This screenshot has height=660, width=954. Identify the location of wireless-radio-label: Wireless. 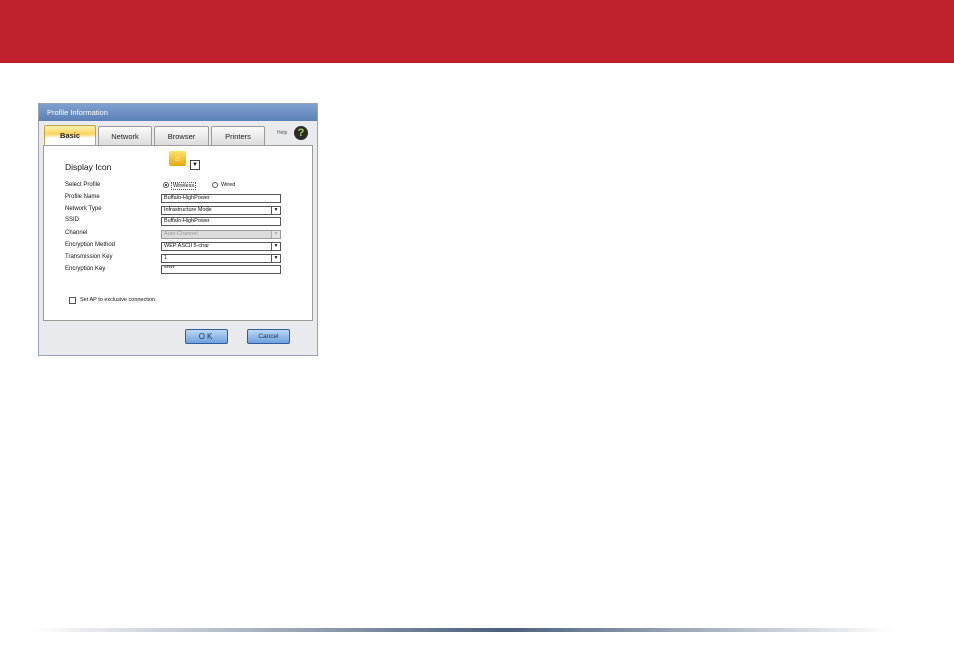
(184, 186).